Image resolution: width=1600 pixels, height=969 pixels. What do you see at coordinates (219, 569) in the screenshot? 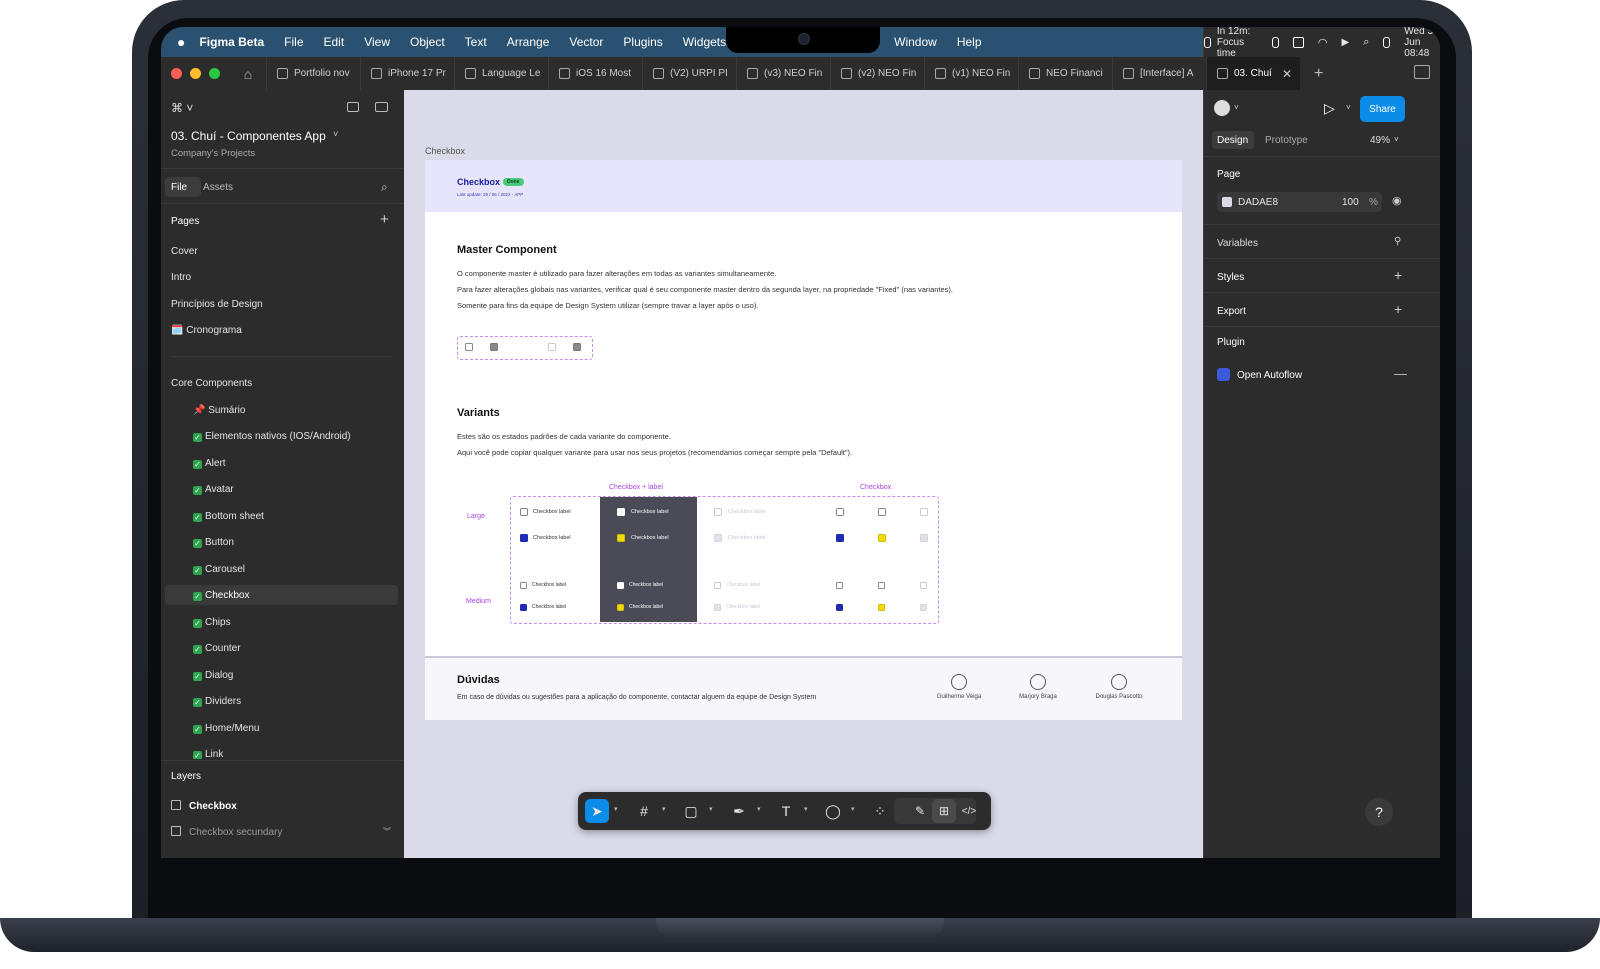
I see `page-item-carousel: ✓ Carousel` at bounding box center [219, 569].